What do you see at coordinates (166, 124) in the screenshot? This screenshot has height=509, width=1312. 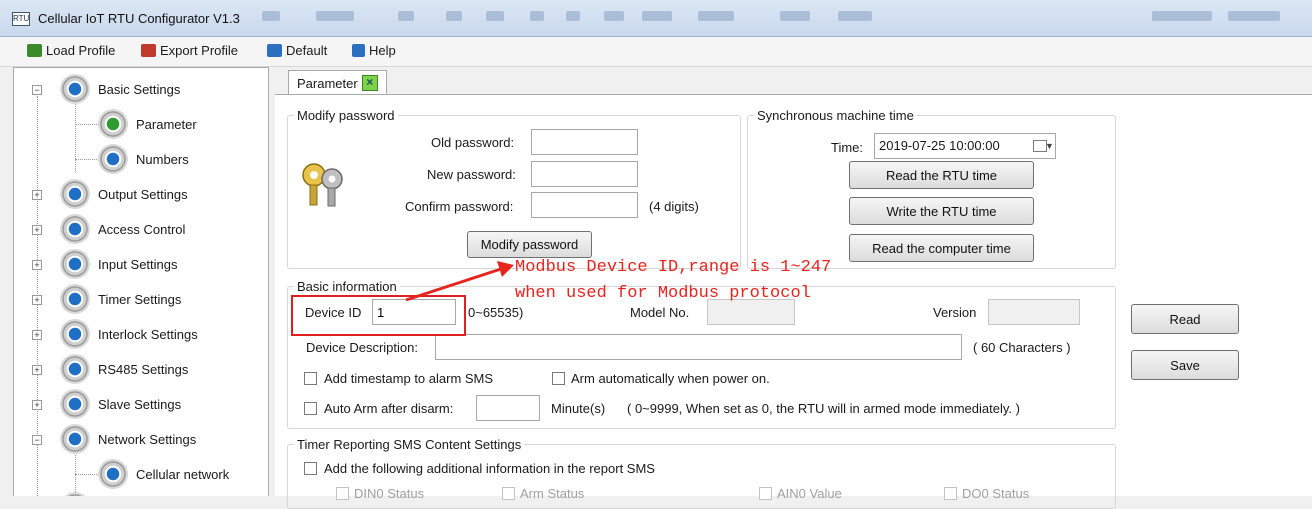 I see `tree-item-label: Parameter` at bounding box center [166, 124].